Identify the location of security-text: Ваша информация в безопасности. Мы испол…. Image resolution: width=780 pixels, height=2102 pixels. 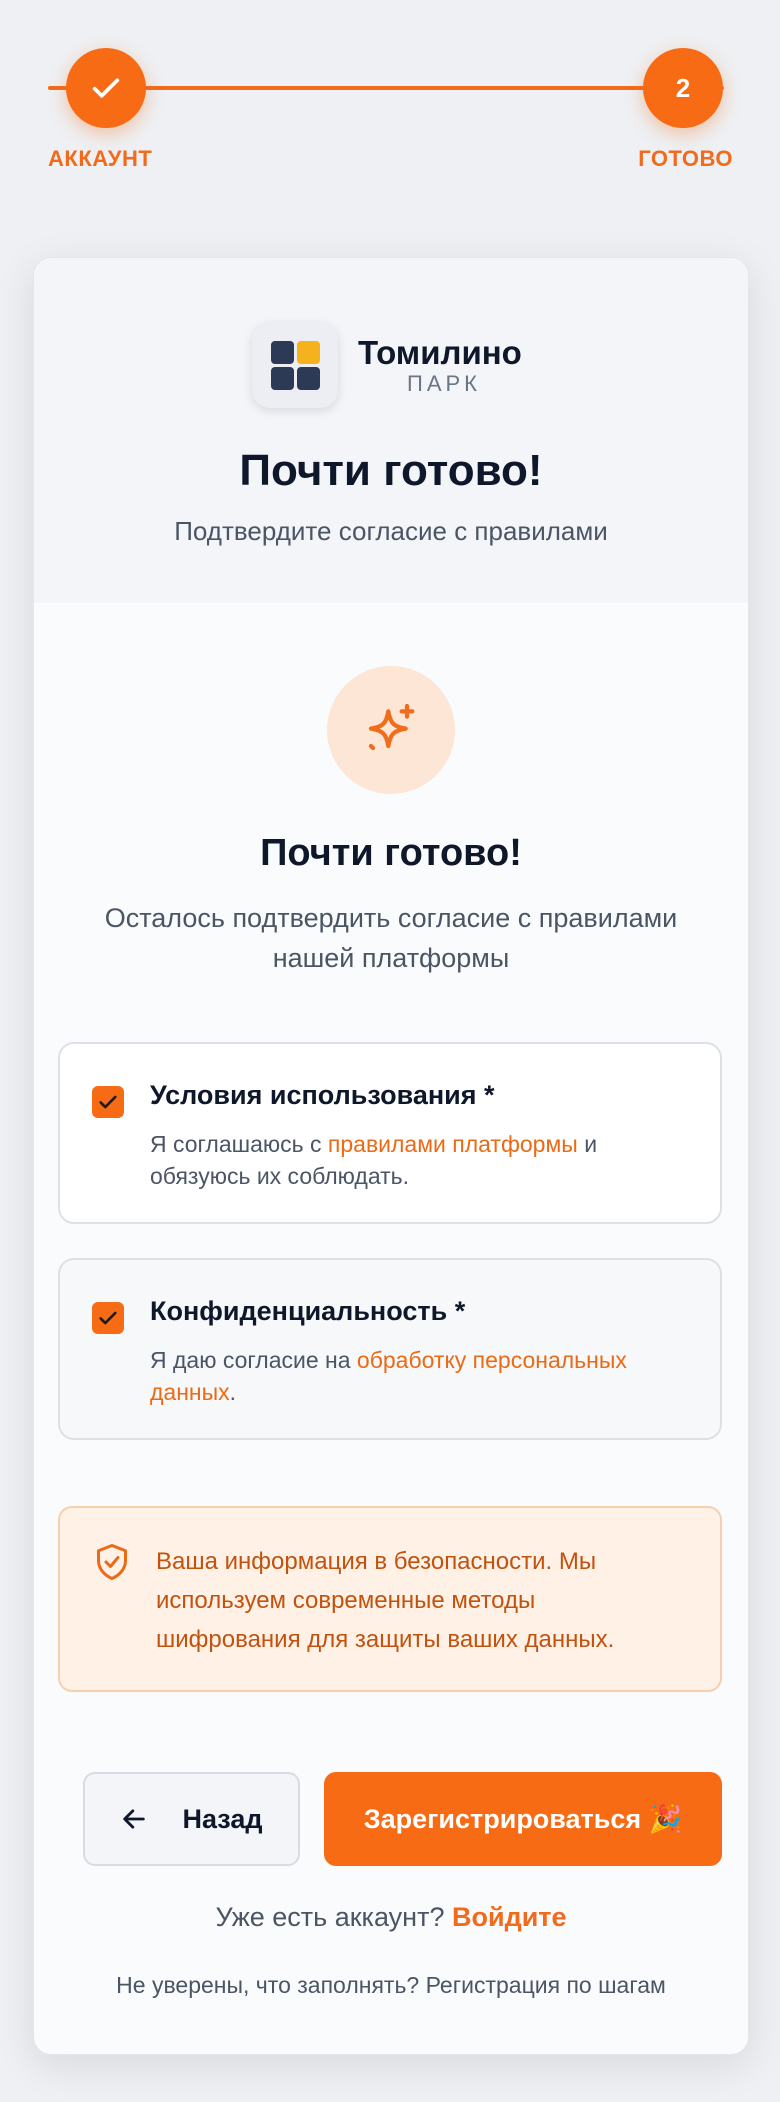
(385, 1600).